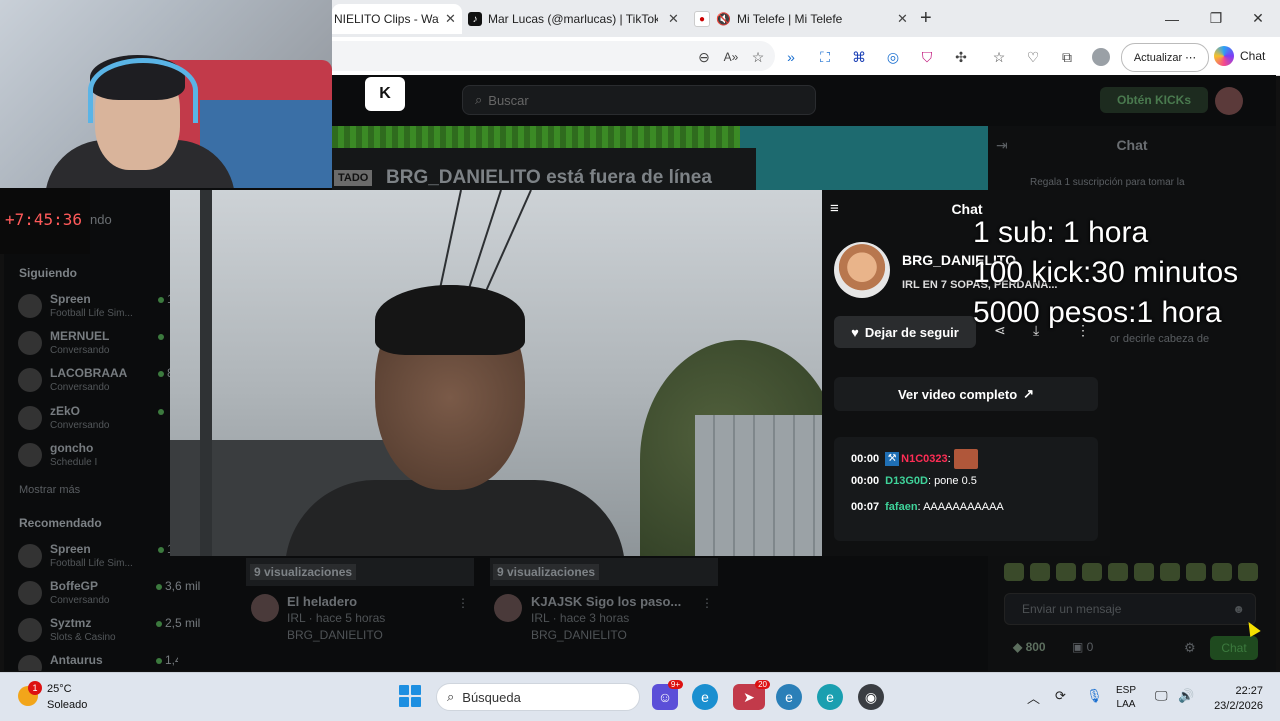 The image size is (1280, 721). I want to click on tab-telefe: ● 🔇 Mi Telefe | Mi Telefe ✕, so click(803, 19).